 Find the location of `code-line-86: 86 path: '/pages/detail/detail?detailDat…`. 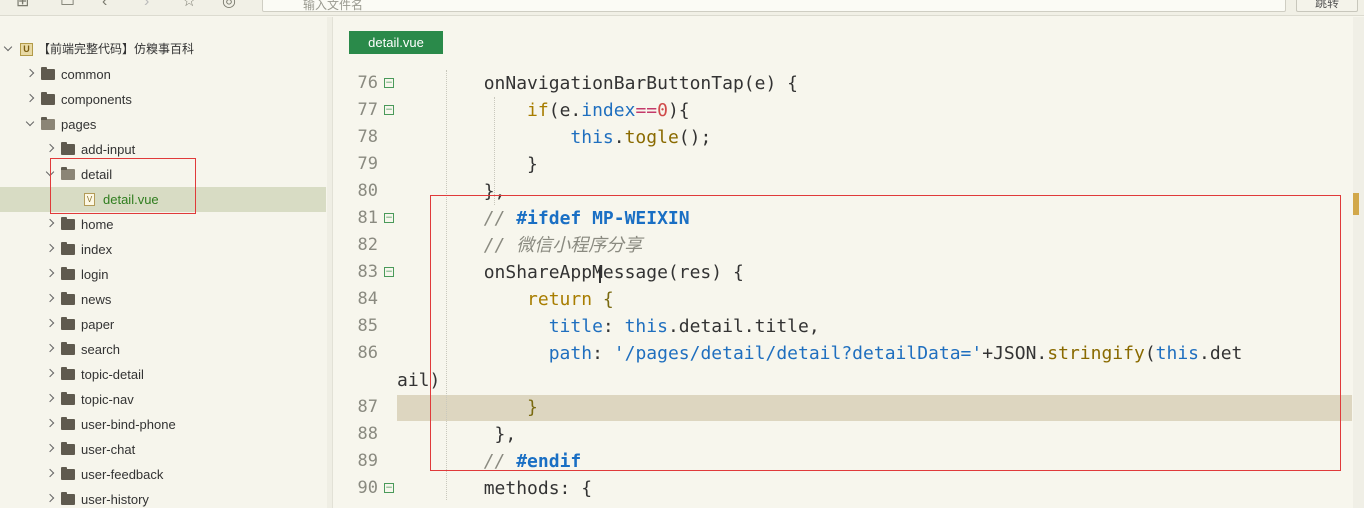

code-line-86: 86 path: '/pages/detail/detail?detailDat… is located at coordinates (849, 353).